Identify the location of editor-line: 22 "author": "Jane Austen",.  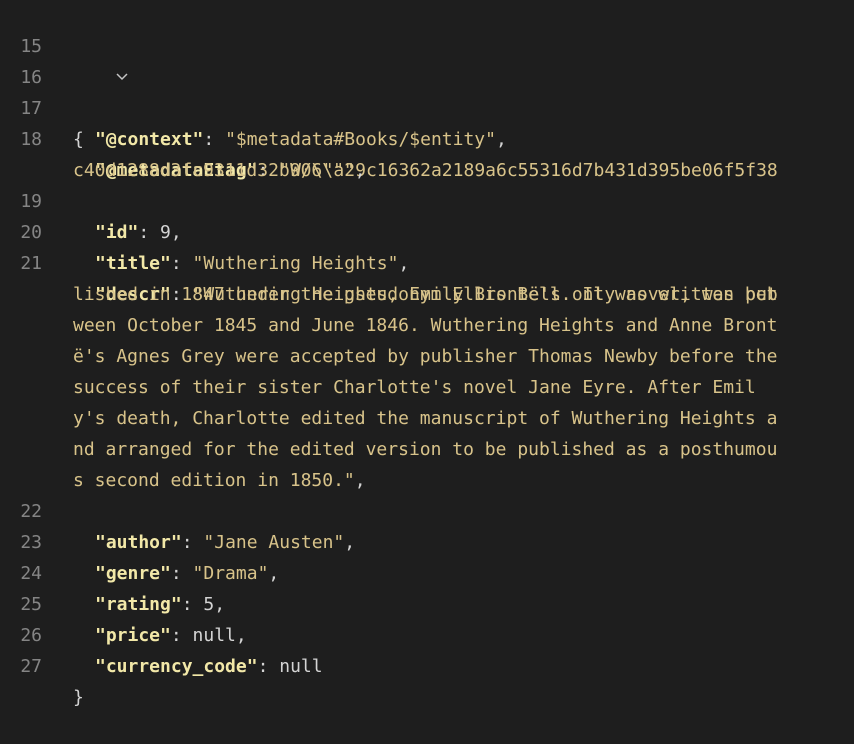
(427, 509).